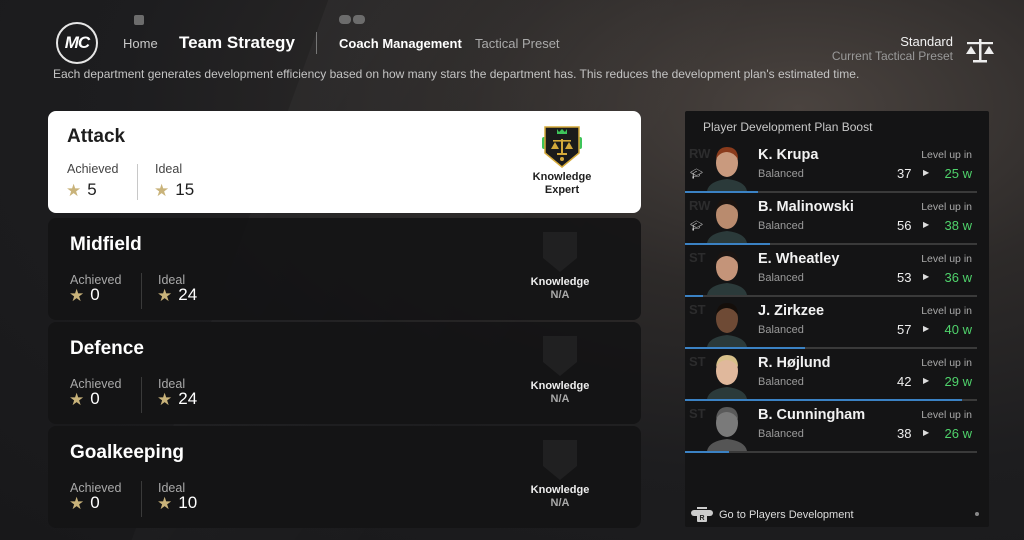  What do you see at coordinates (359, 19) in the screenshot?
I see `rb-button-hint-icon` at bounding box center [359, 19].